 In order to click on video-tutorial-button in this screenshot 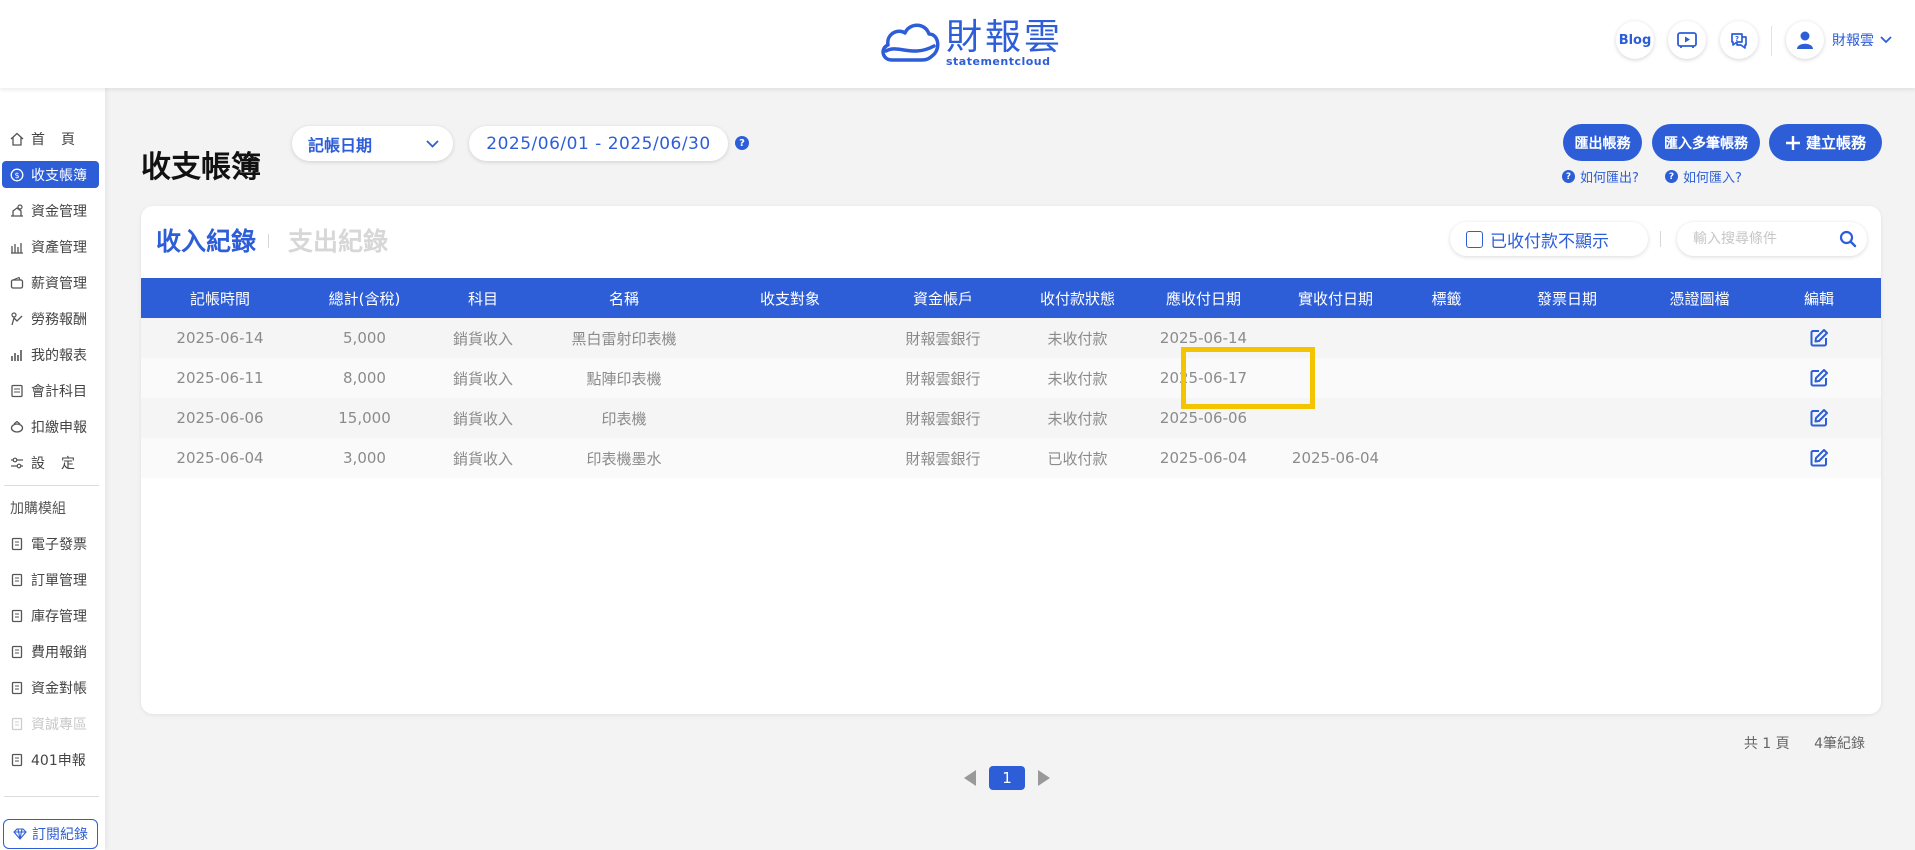, I will do `click(1687, 40)`.